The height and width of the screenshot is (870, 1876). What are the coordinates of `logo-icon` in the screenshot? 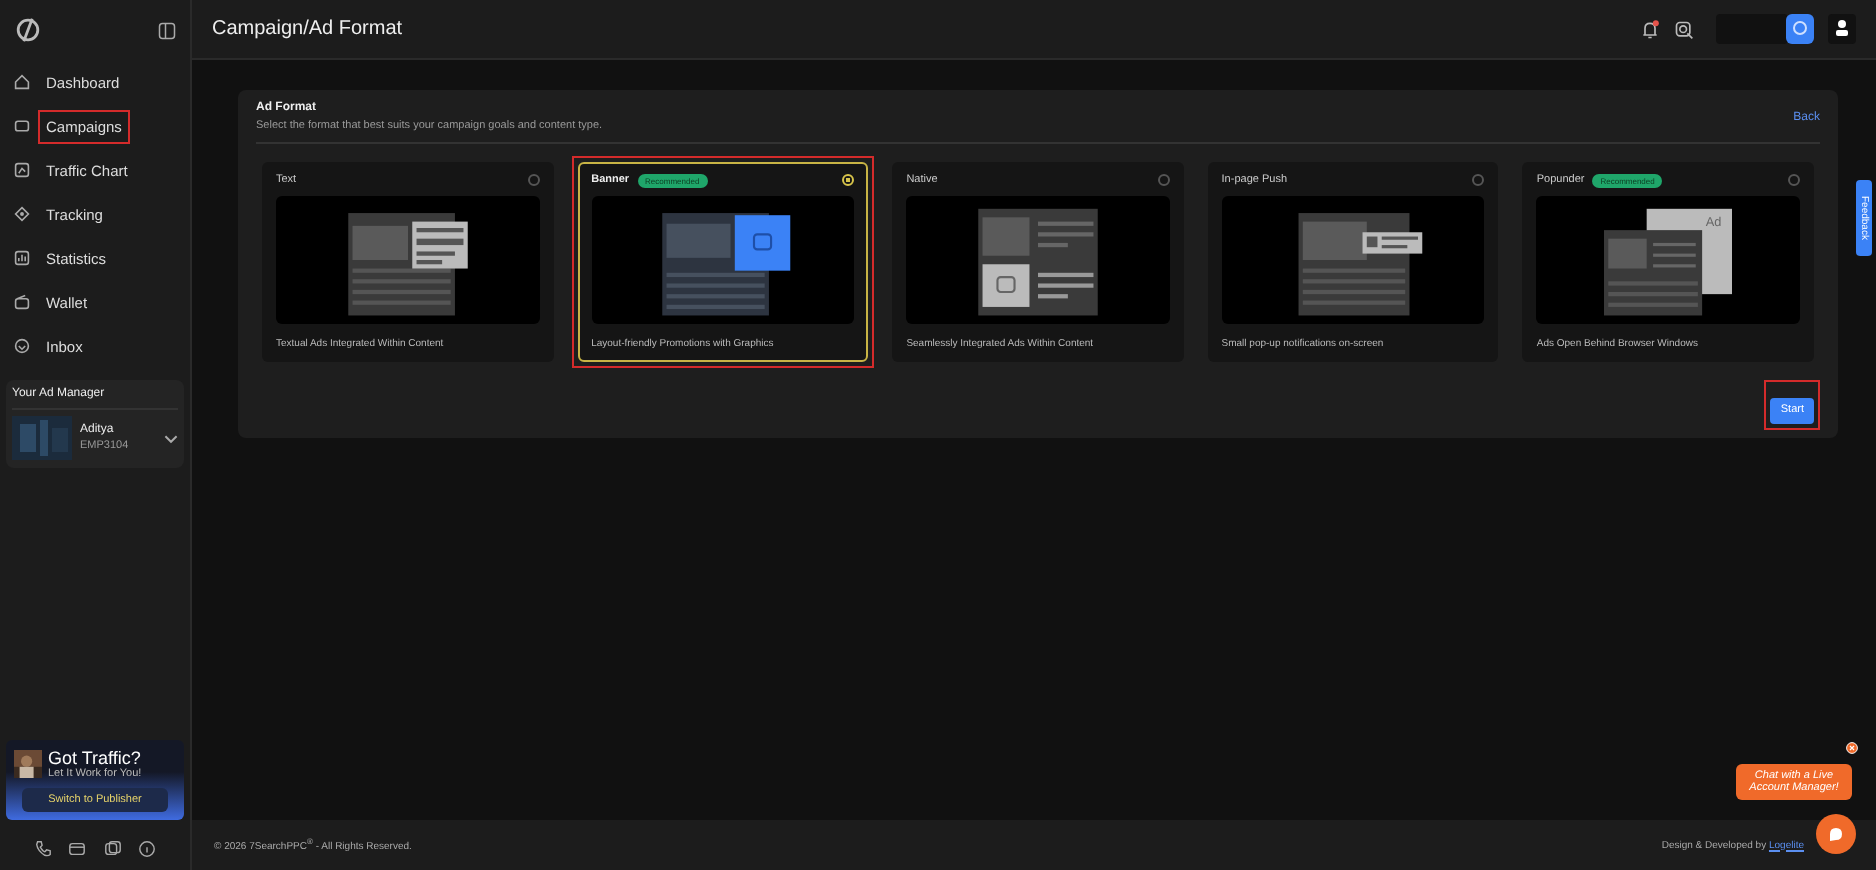 It's located at (28, 30).